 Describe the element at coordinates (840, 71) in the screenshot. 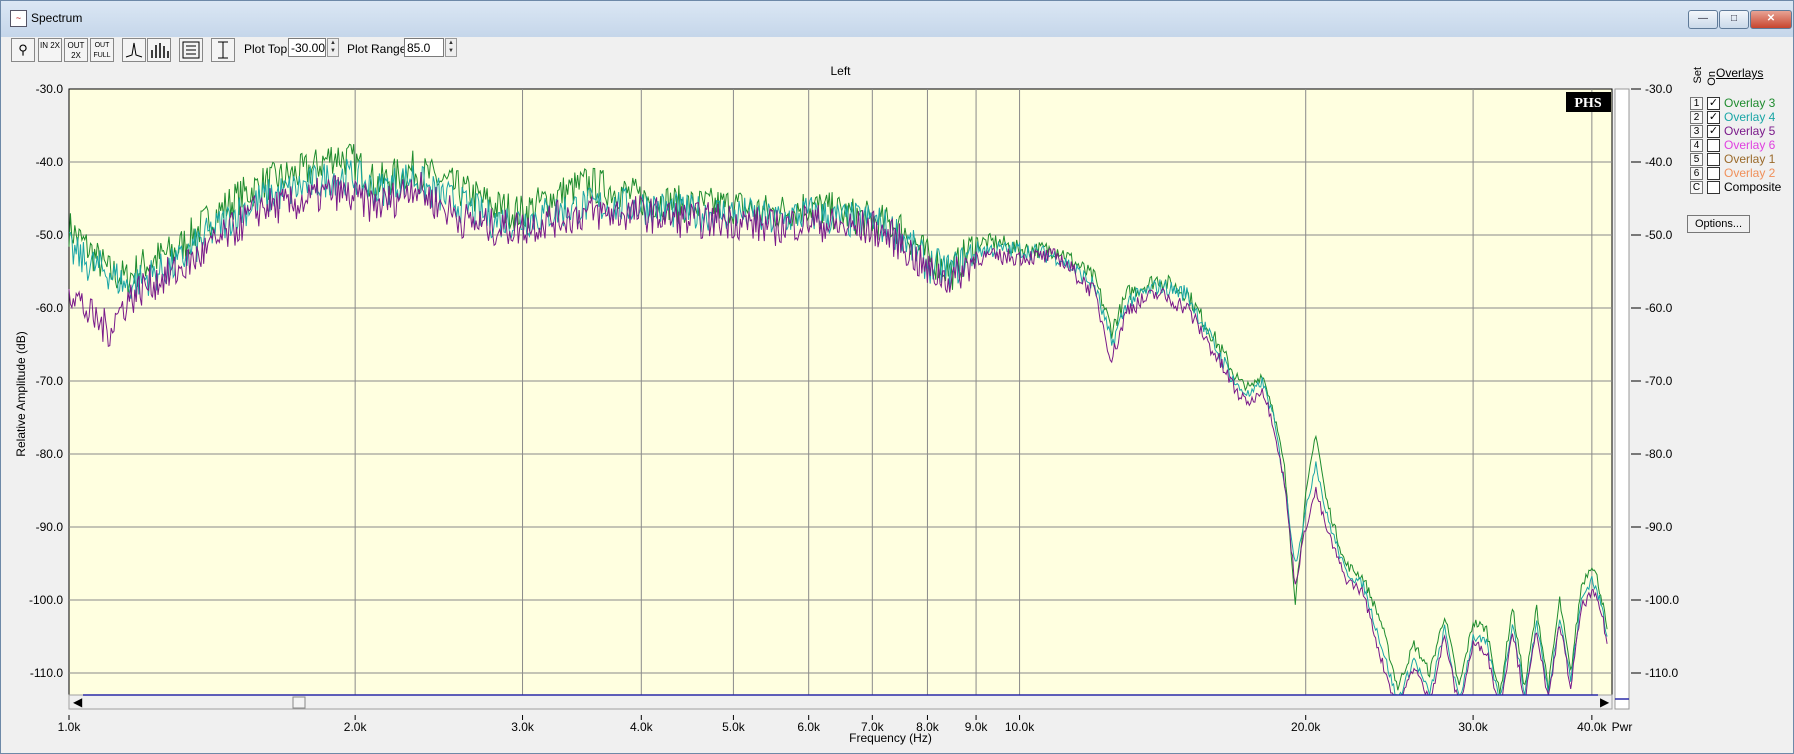

I see `chart-title: Left` at that location.